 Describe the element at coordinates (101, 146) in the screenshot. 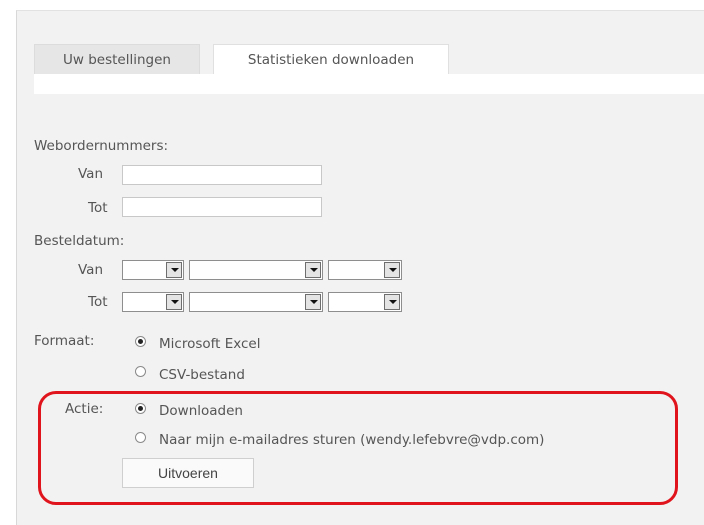

I see `webordernummers-heading: Webordernummers:` at that location.